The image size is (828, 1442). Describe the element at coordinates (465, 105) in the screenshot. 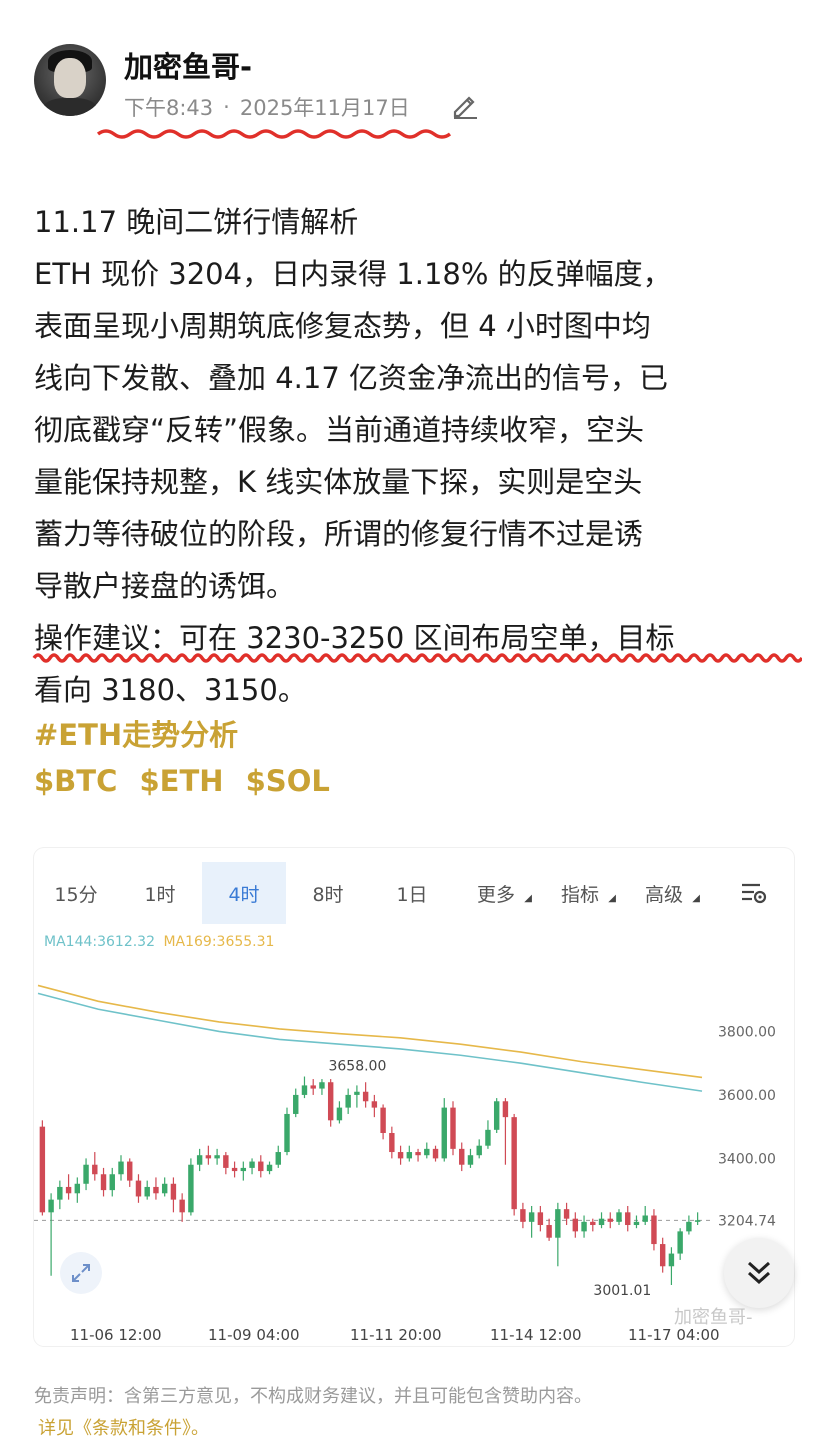

I see `edit-icon` at that location.